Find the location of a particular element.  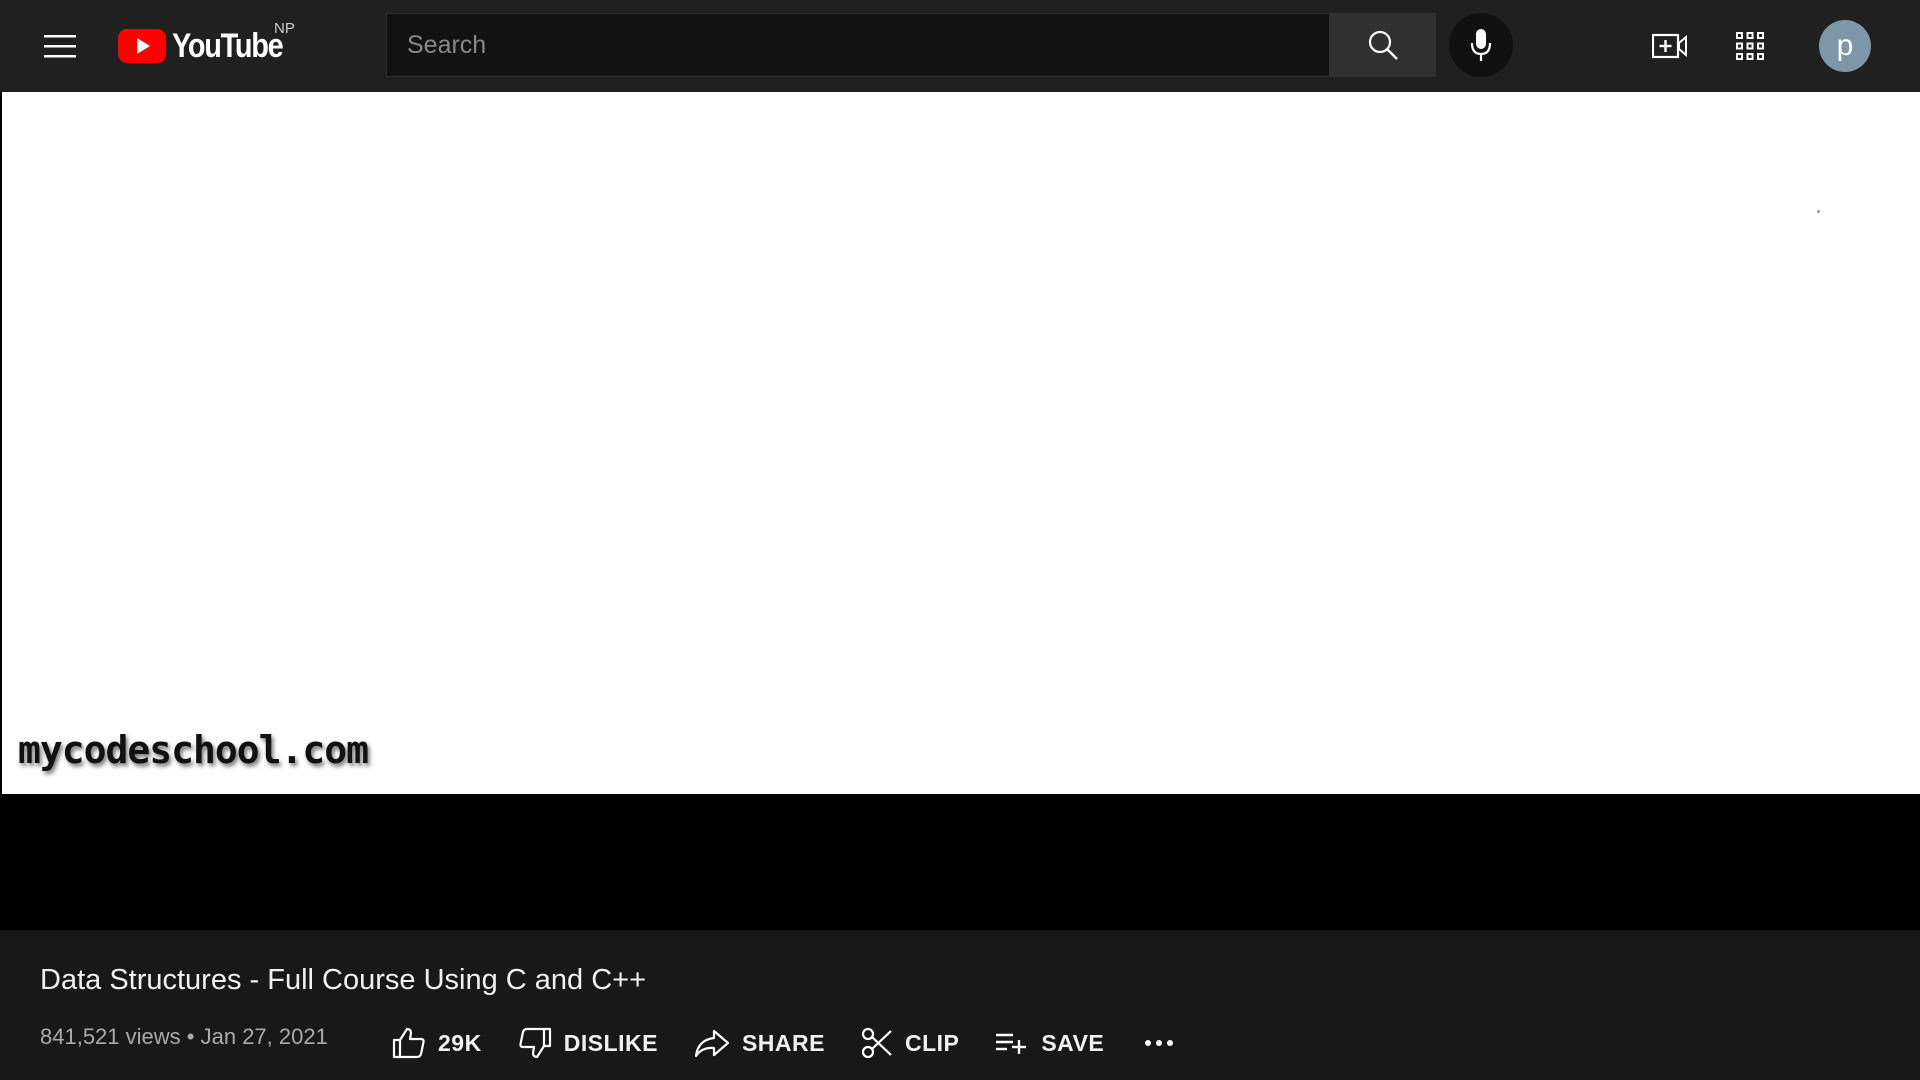

more-horizontal-icon is located at coordinates (1159, 1043).